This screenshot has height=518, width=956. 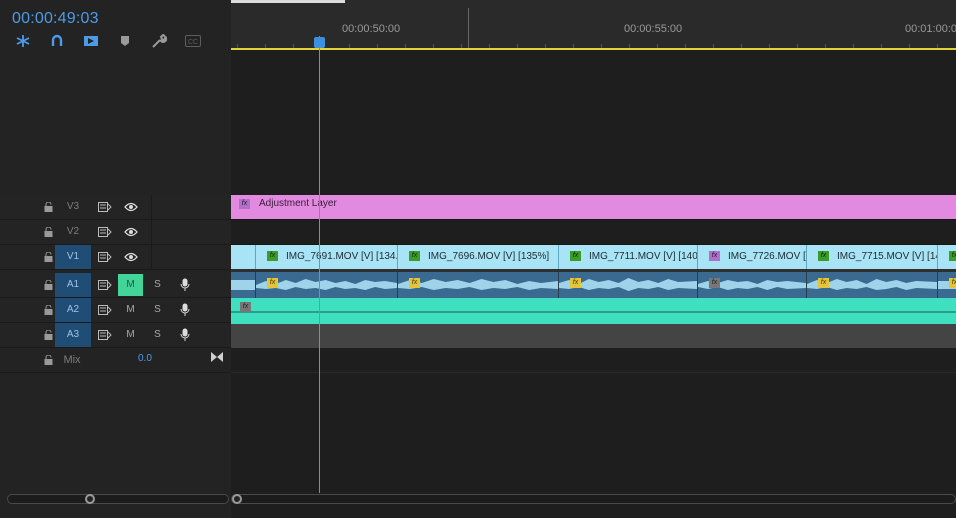 I want to click on video-clip: fx IMG_7691.MOV [V] [134.5, so click(x=327, y=257).